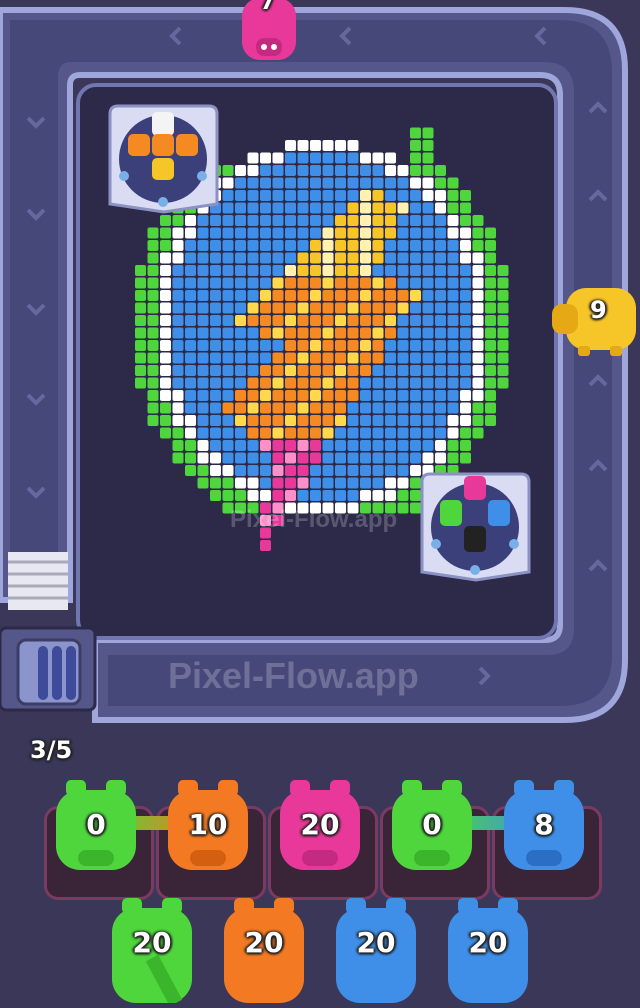  Describe the element at coordinates (432, 830) in the screenshot. I see `queue-pig-4: 0` at that location.